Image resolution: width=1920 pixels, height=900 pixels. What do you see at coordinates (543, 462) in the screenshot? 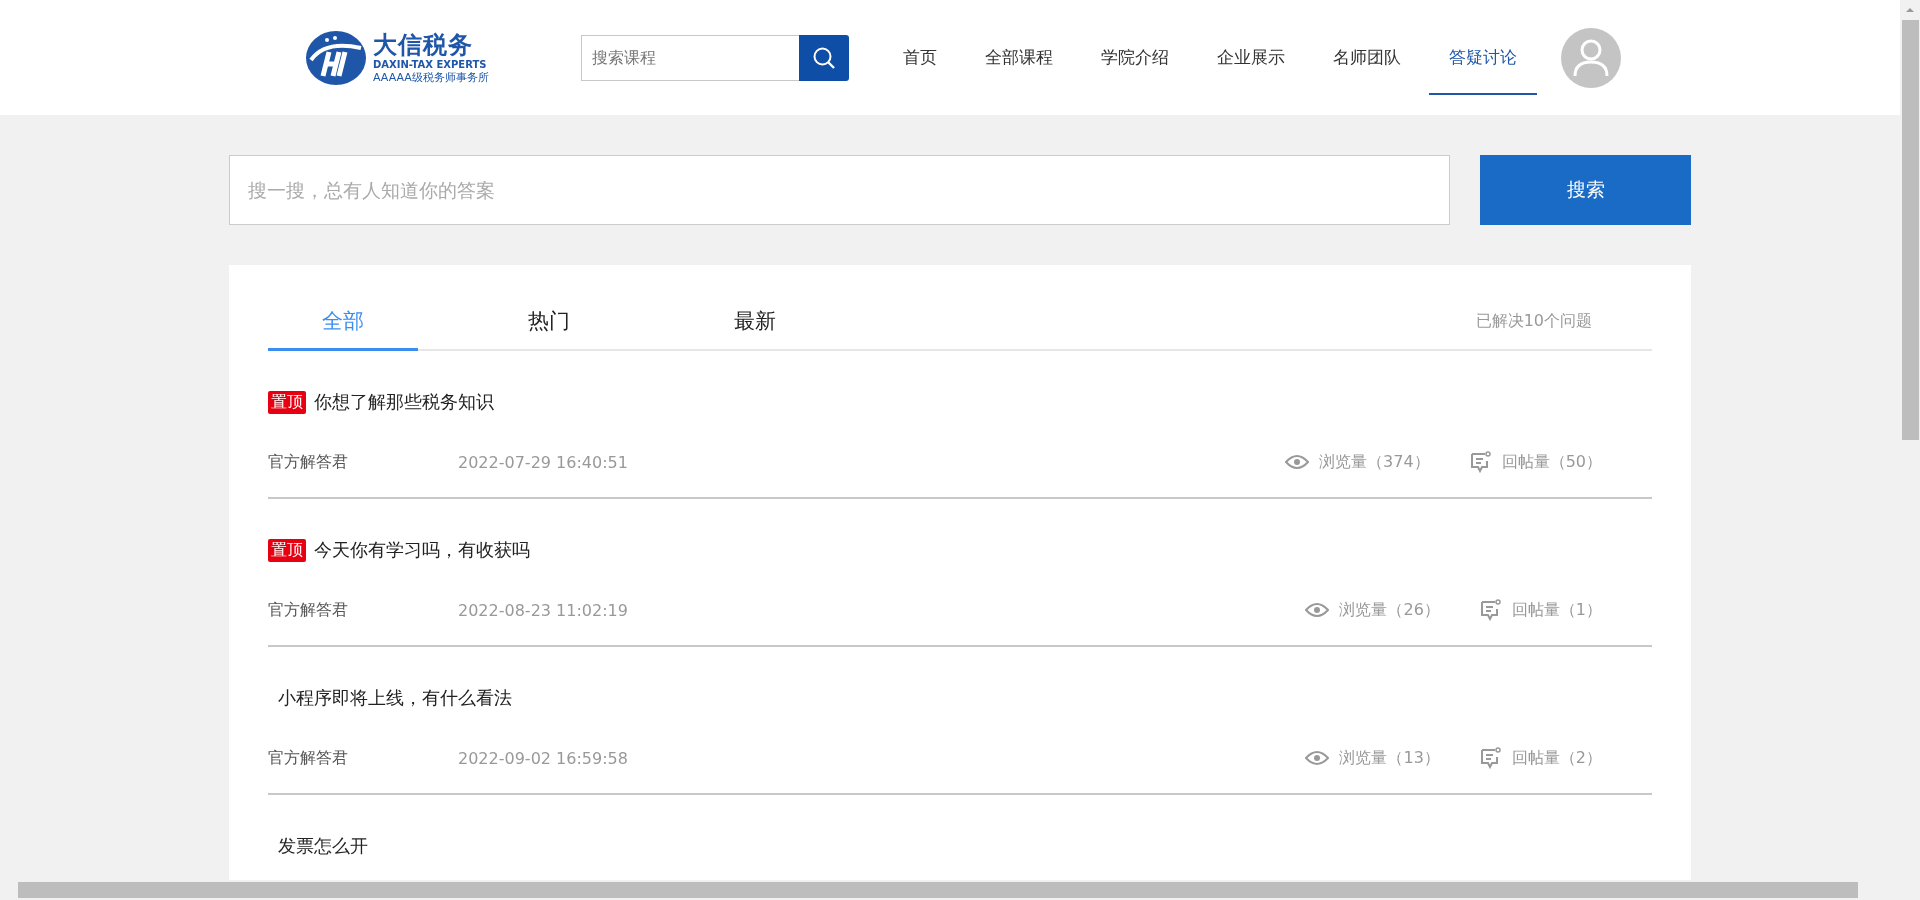
I see `question-time: 2022-07-29 16:40:51` at bounding box center [543, 462].